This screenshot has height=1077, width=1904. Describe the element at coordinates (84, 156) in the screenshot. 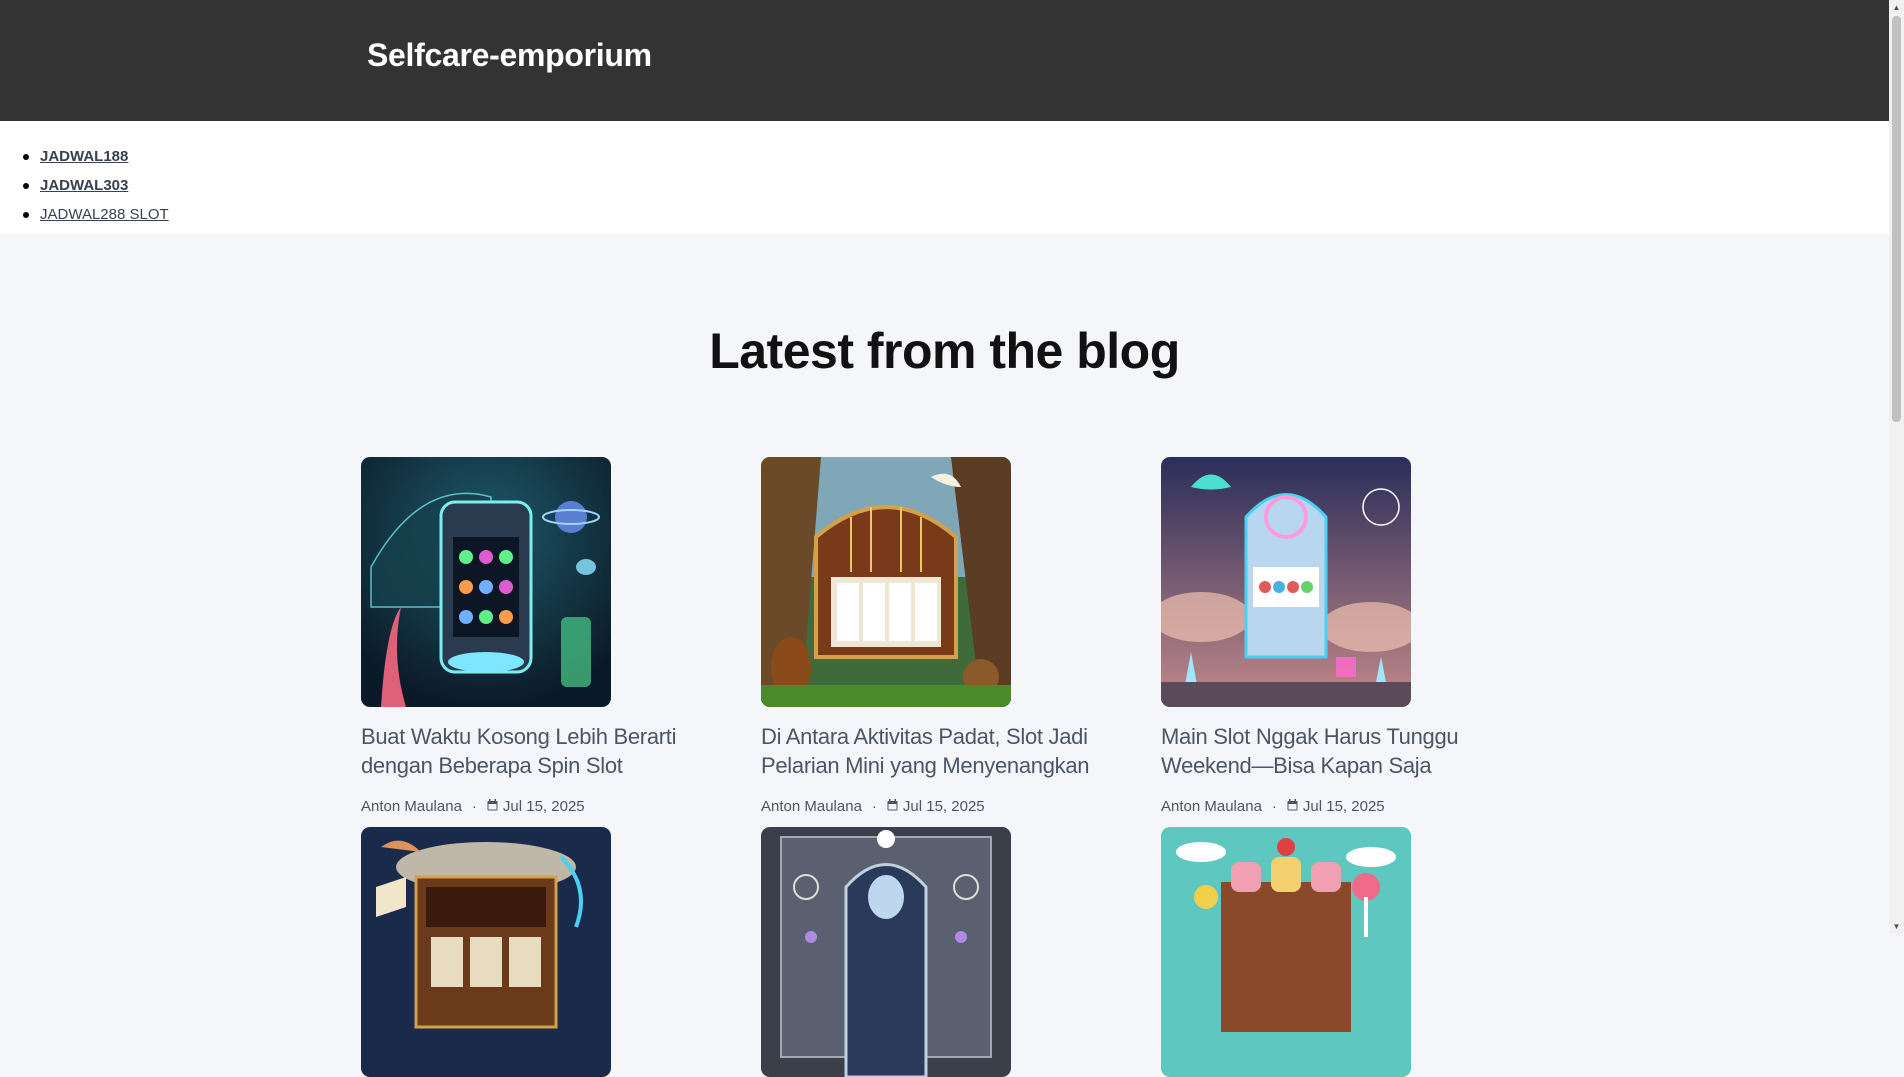

I see `nav-link-jadwal188: JADWAL188` at that location.